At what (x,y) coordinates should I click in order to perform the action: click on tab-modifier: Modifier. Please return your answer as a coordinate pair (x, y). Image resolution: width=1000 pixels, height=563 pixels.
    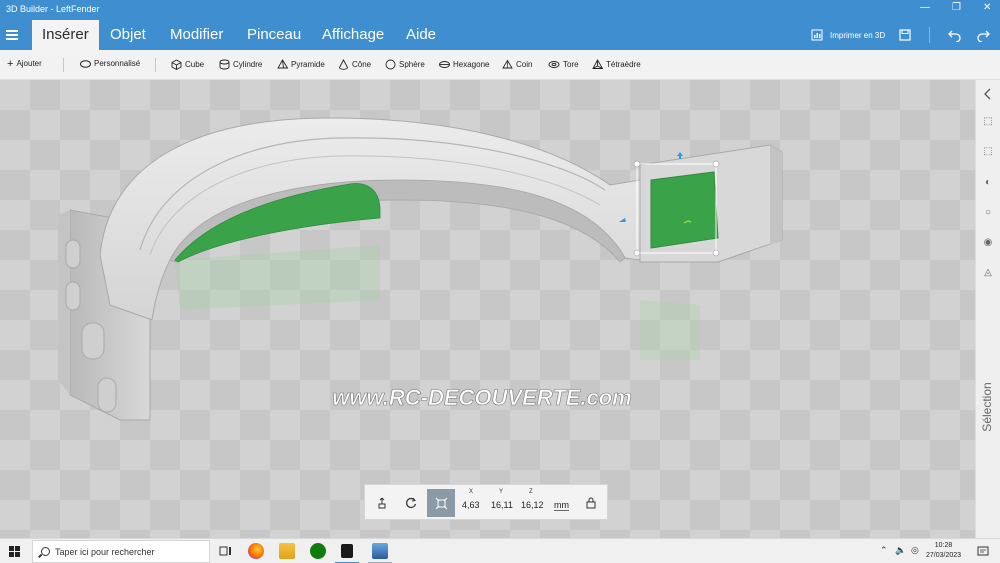
    Looking at the image, I should click on (196, 35).